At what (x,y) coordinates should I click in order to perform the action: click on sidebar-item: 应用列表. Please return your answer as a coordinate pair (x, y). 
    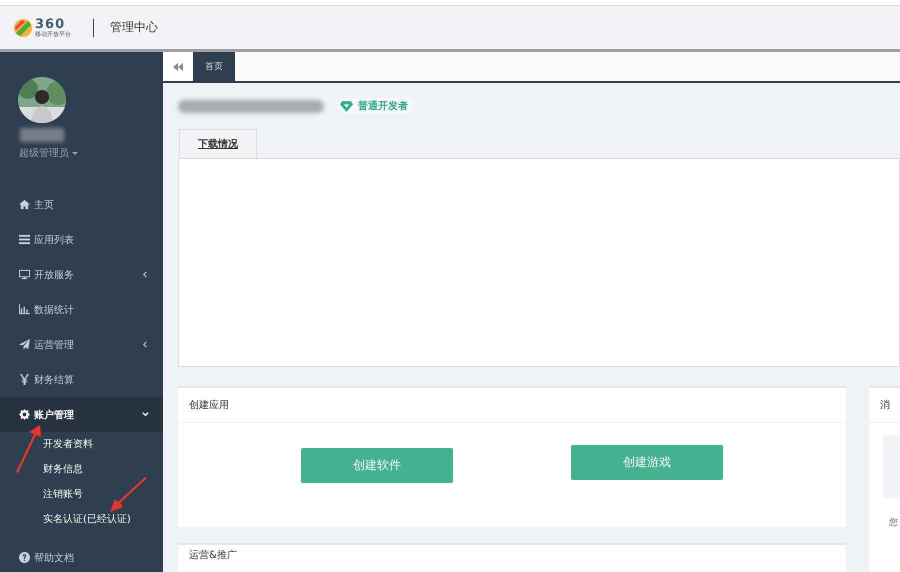
    Looking at the image, I should click on (81, 239).